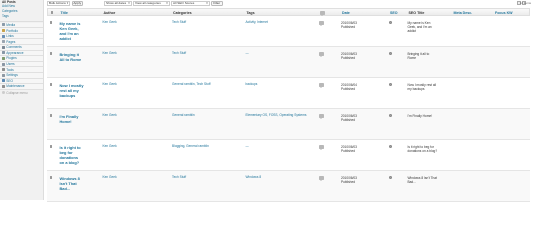 This screenshot has width=533, height=240. I want to click on menu-item-label: Users, so click(10, 64).